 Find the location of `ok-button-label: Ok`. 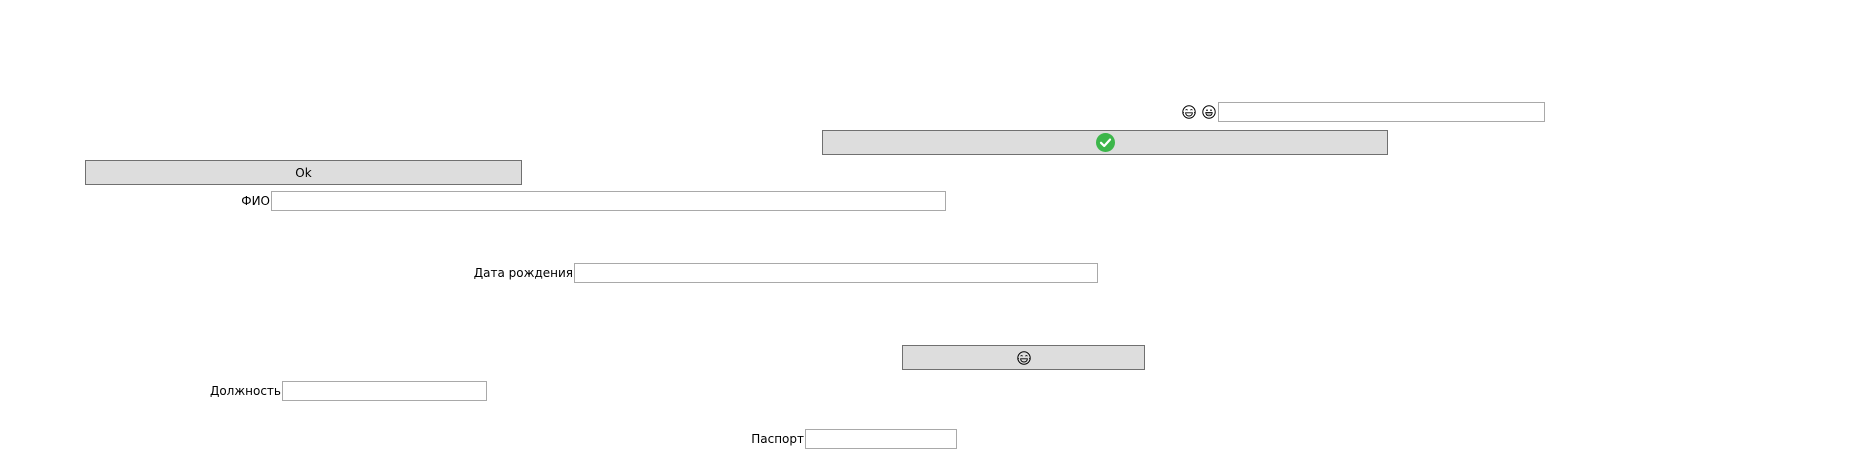

ok-button-label: Ok is located at coordinates (303, 172).